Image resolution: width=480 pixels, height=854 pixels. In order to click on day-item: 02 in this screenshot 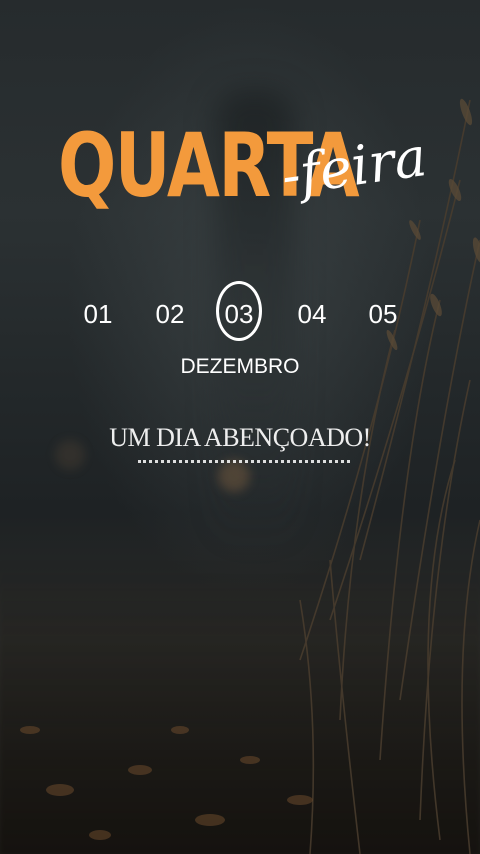, I will do `click(170, 314)`.